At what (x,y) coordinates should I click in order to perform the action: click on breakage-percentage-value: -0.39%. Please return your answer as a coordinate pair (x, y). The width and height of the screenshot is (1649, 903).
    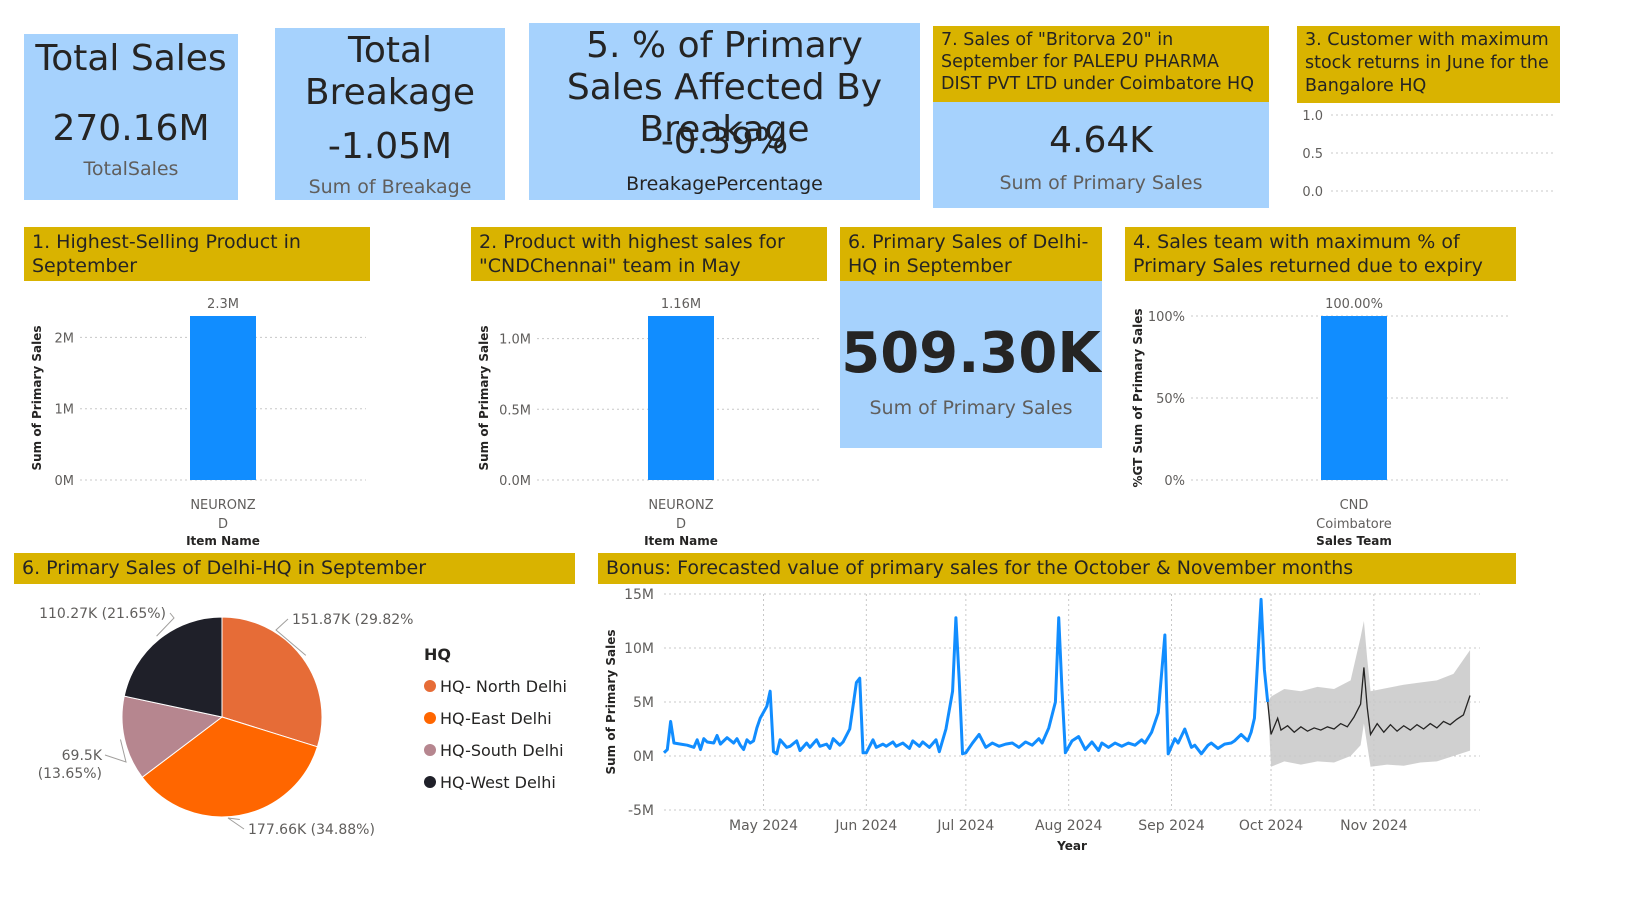
    Looking at the image, I should click on (724, 141).